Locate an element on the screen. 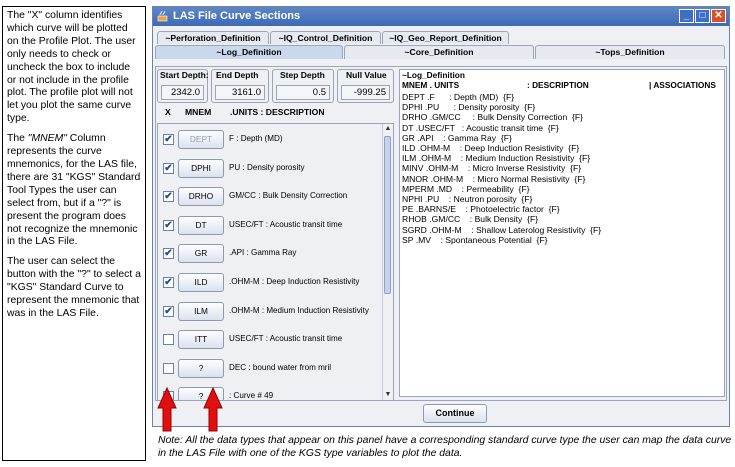  column-header-x: X is located at coordinates (168, 112).